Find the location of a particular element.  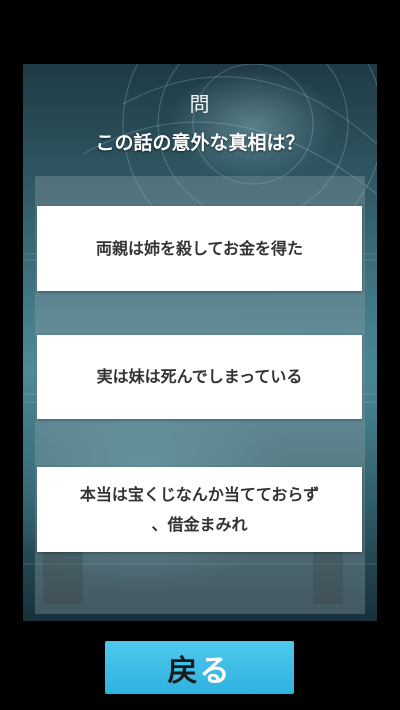

answer-option-3-line1: 本当は宝くじなんか当てておらず is located at coordinates (199, 494).